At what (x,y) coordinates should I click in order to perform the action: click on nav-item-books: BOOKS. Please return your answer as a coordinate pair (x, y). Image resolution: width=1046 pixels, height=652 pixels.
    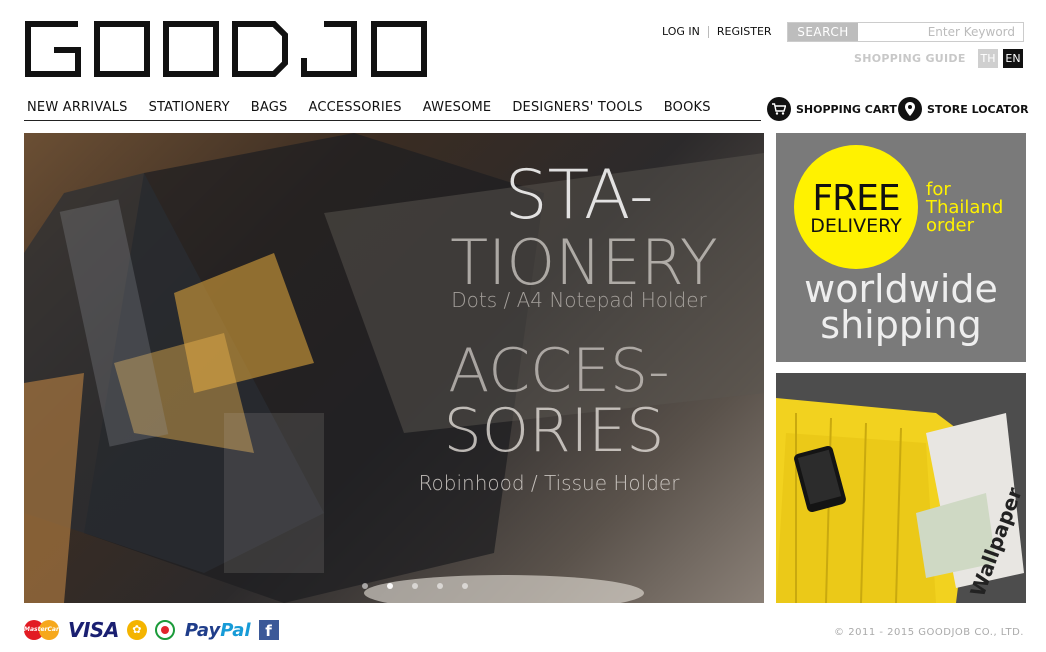
    Looking at the image, I should click on (687, 110).